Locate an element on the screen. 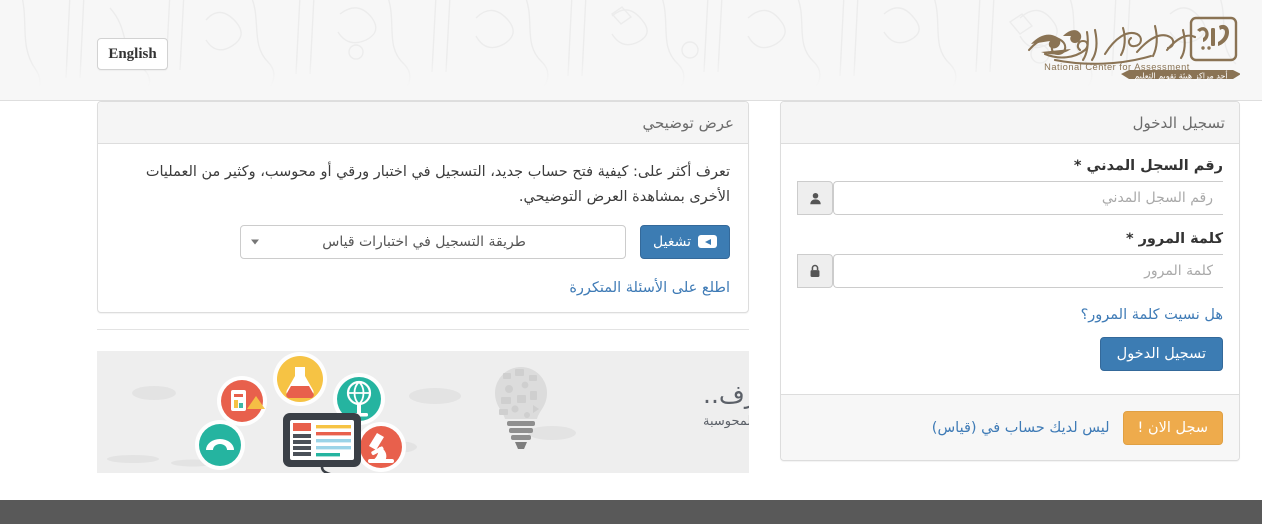  play-video-button: تشغيل is located at coordinates (685, 241).